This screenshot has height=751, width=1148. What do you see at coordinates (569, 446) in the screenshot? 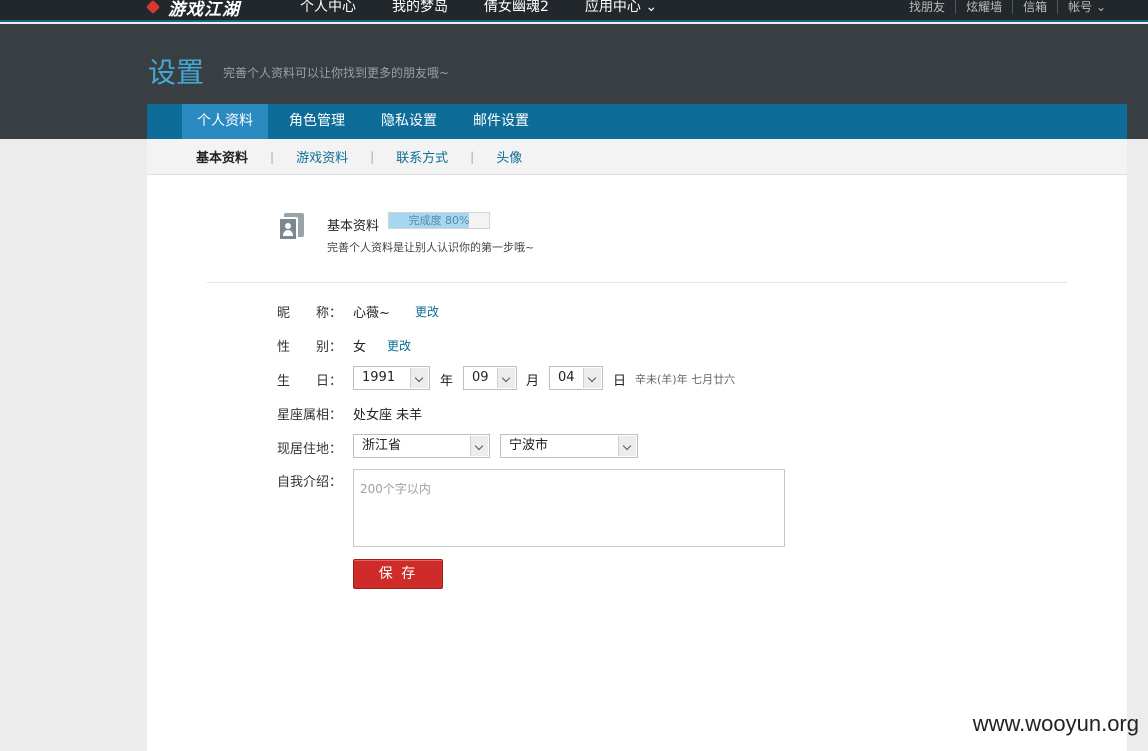
I see `city-select: 宁波市` at bounding box center [569, 446].